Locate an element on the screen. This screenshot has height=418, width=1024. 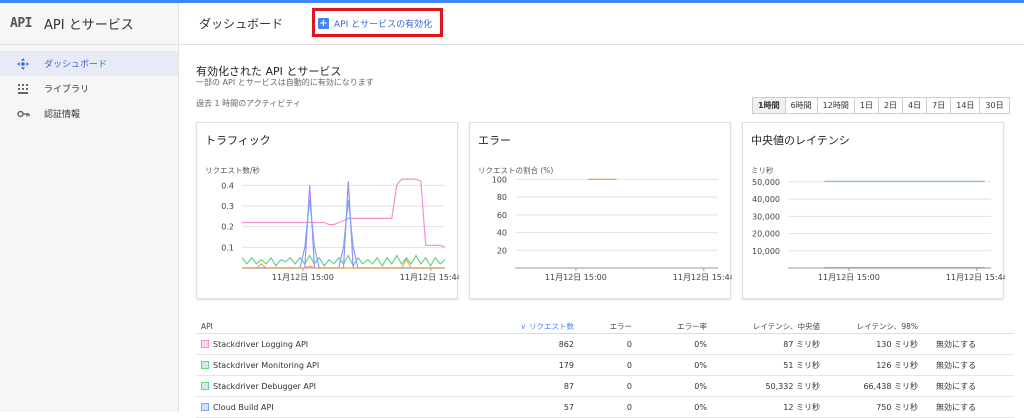
cell-requests: 862 is located at coordinates (566, 344).